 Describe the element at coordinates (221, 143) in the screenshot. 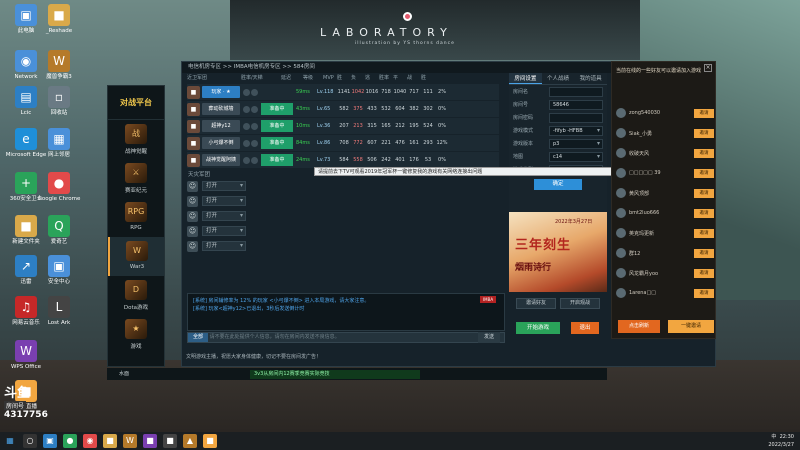

I see `player-name: 小弓爆不倒` at that location.